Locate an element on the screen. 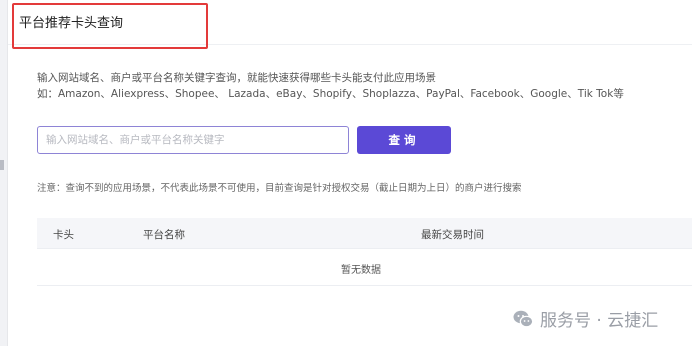  watermark: 服务号 · 云捷汇 is located at coordinates (585, 318).